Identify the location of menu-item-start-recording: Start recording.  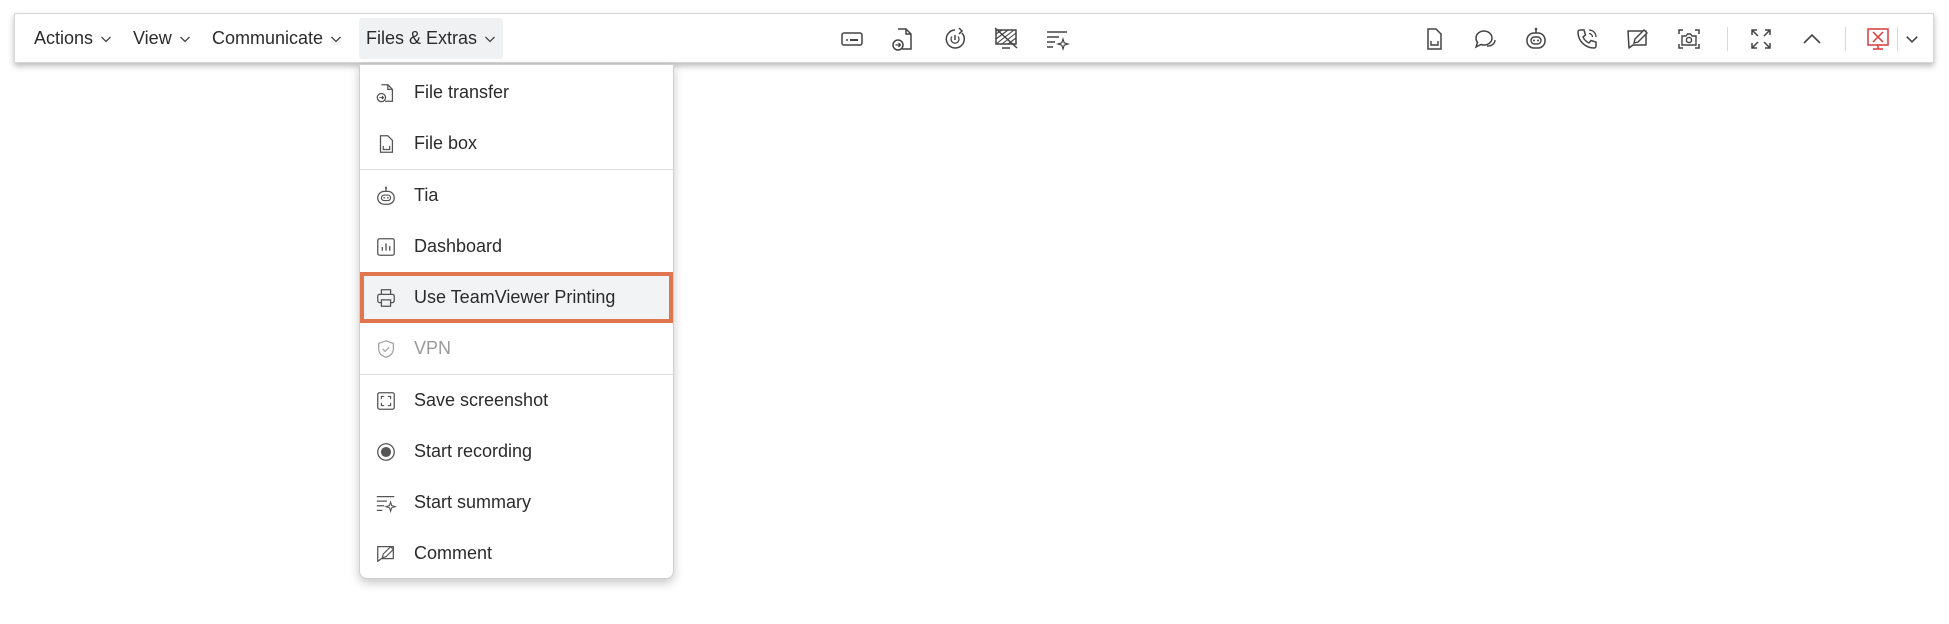
(516, 451).